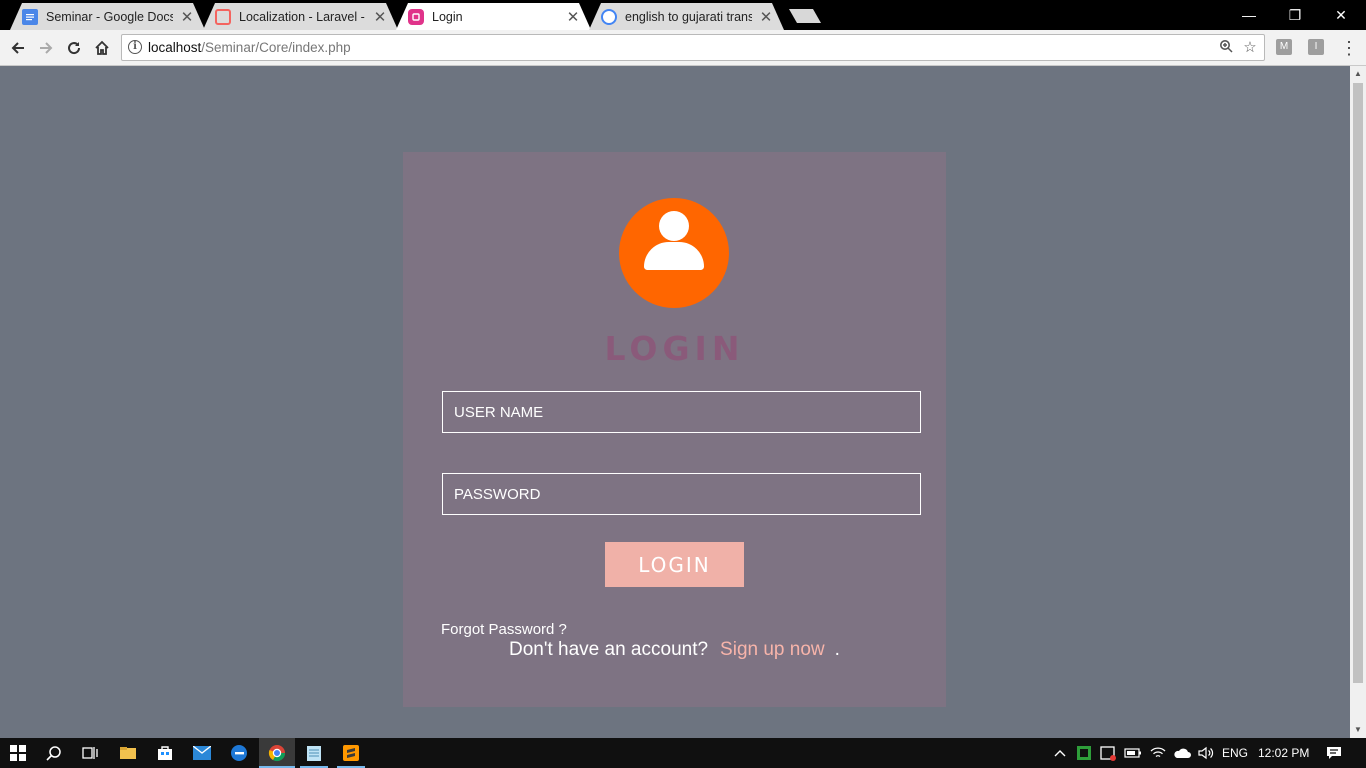 Image resolution: width=1366 pixels, height=768 pixels. I want to click on signup-period: ., so click(837, 649).